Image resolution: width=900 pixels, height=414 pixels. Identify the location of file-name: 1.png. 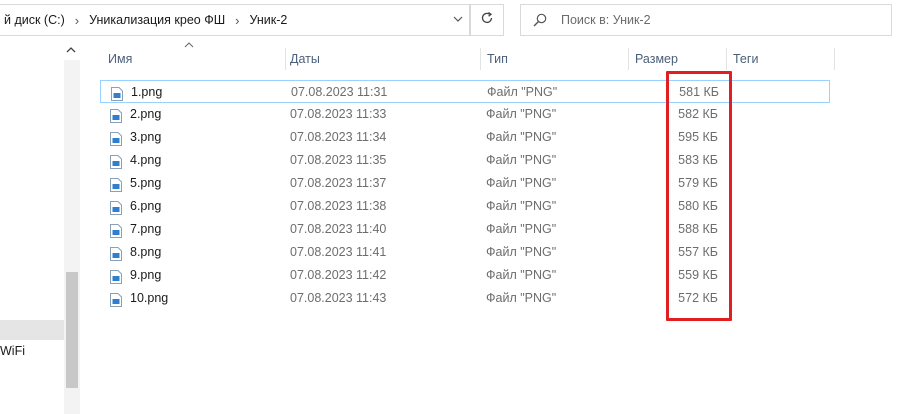
(147, 92).